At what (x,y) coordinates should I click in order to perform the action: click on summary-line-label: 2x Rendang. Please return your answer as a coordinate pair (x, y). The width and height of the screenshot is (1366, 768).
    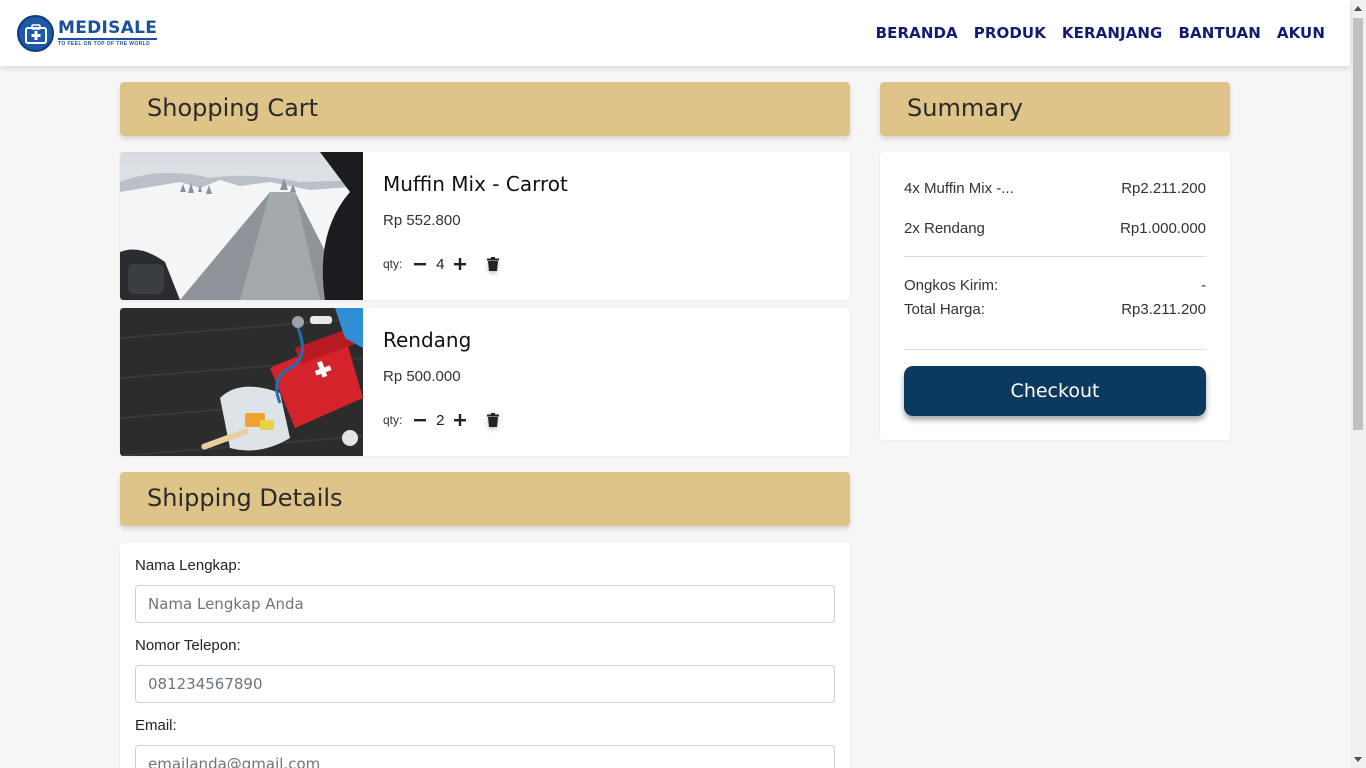
    Looking at the image, I should click on (944, 228).